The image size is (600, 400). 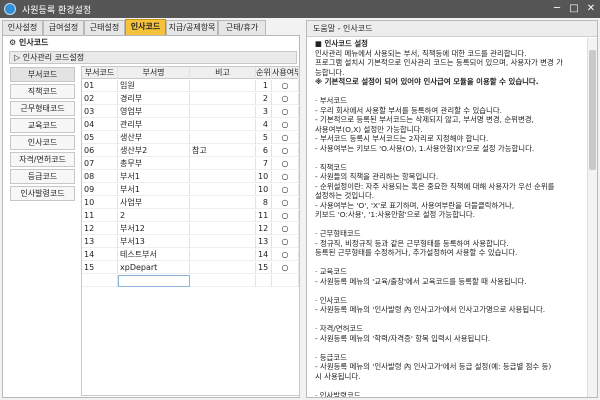 I want to click on table-row: 11 2 11 ○, so click(x=190, y=216).